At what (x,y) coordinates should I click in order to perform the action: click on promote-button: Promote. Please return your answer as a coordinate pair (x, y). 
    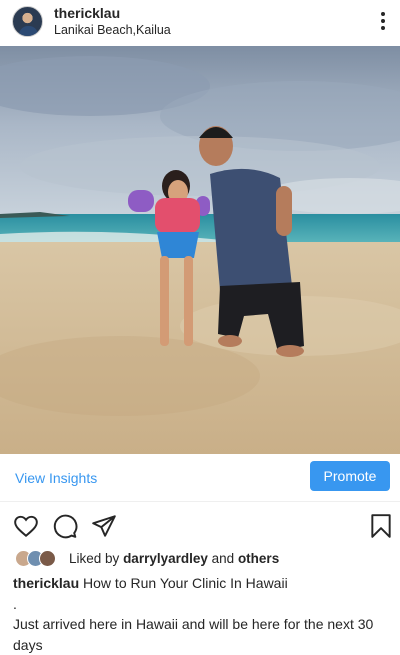
    Looking at the image, I should click on (350, 476).